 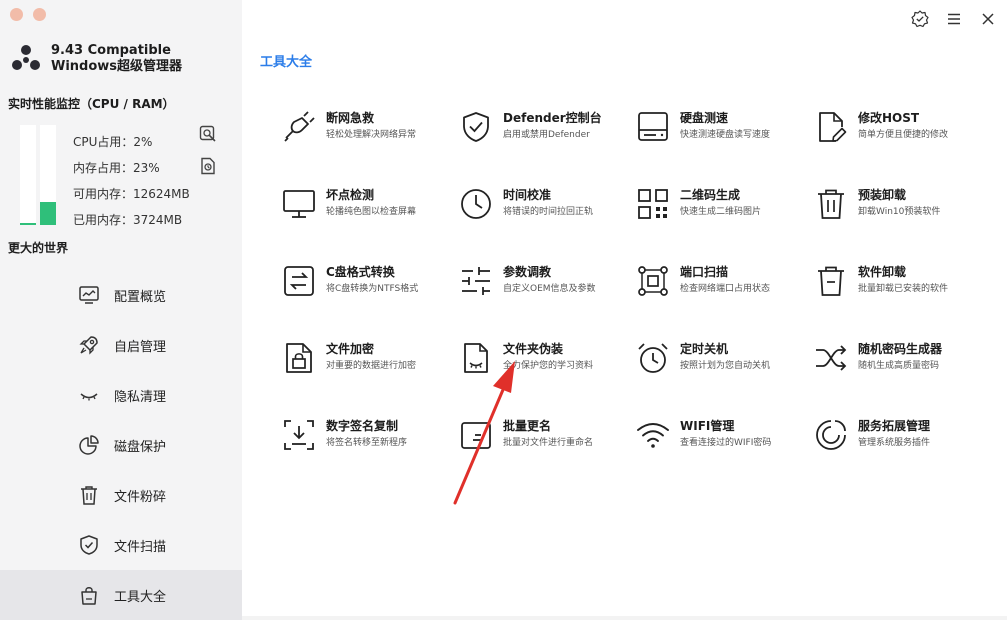 I want to click on tool-desc: 卸载Win10预装软件, so click(x=899, y=212).